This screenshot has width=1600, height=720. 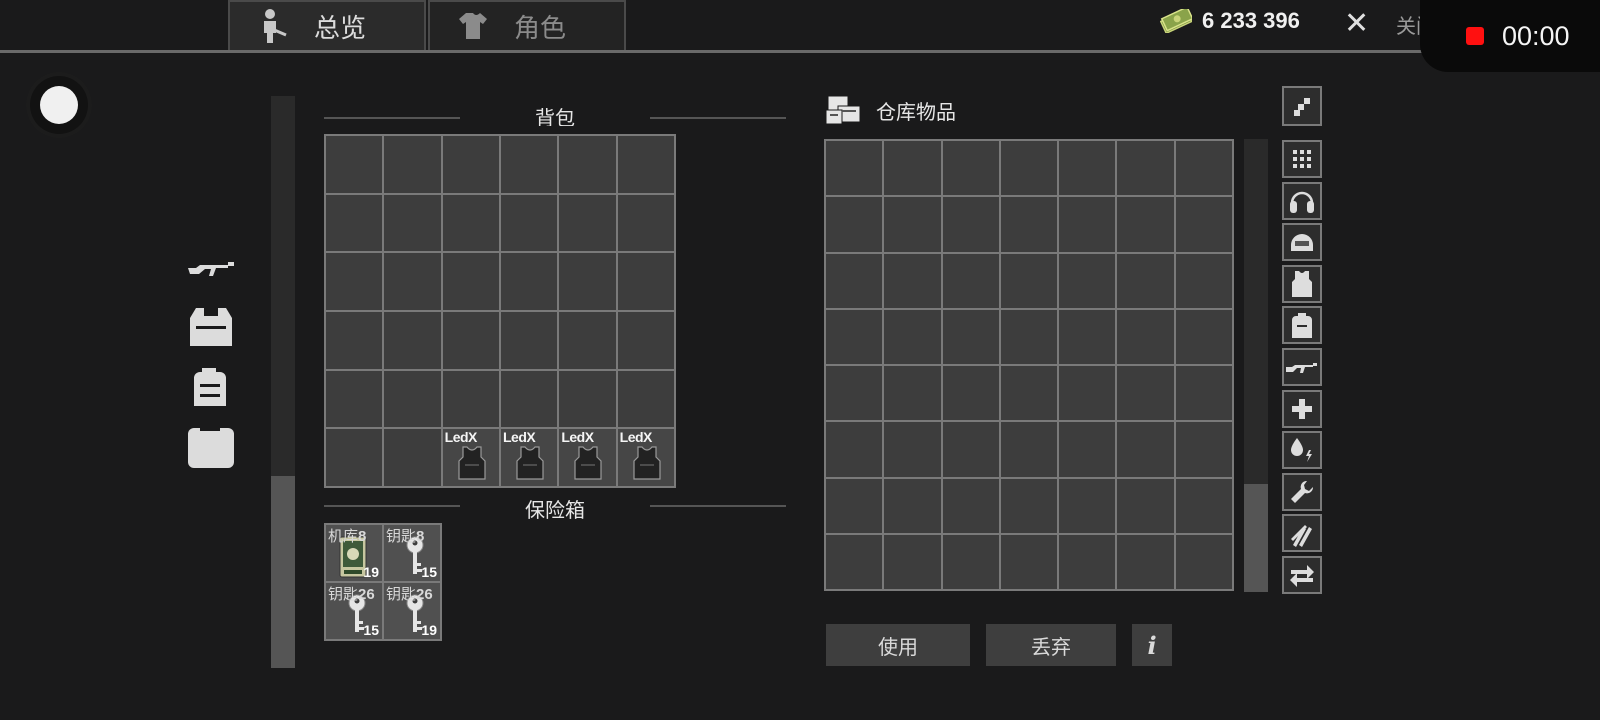 I want to click on inventory-scroll-thumb, so click(x=283, y=572).